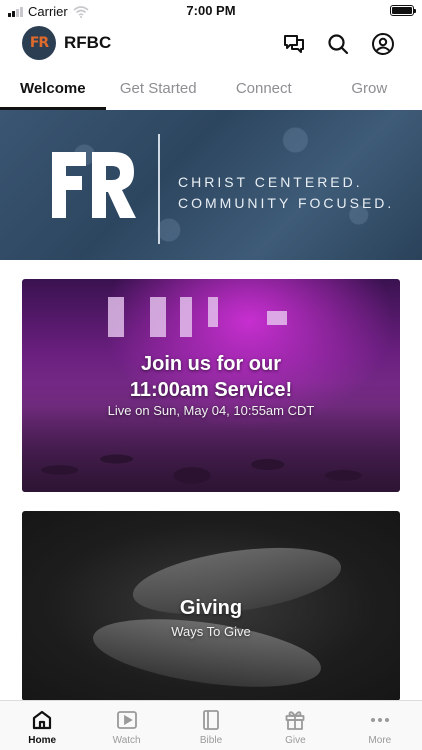  I want to click on hero-tagline: CHRIST CENTERED. COMMUNITY FOCUSED., so click(286, 193).